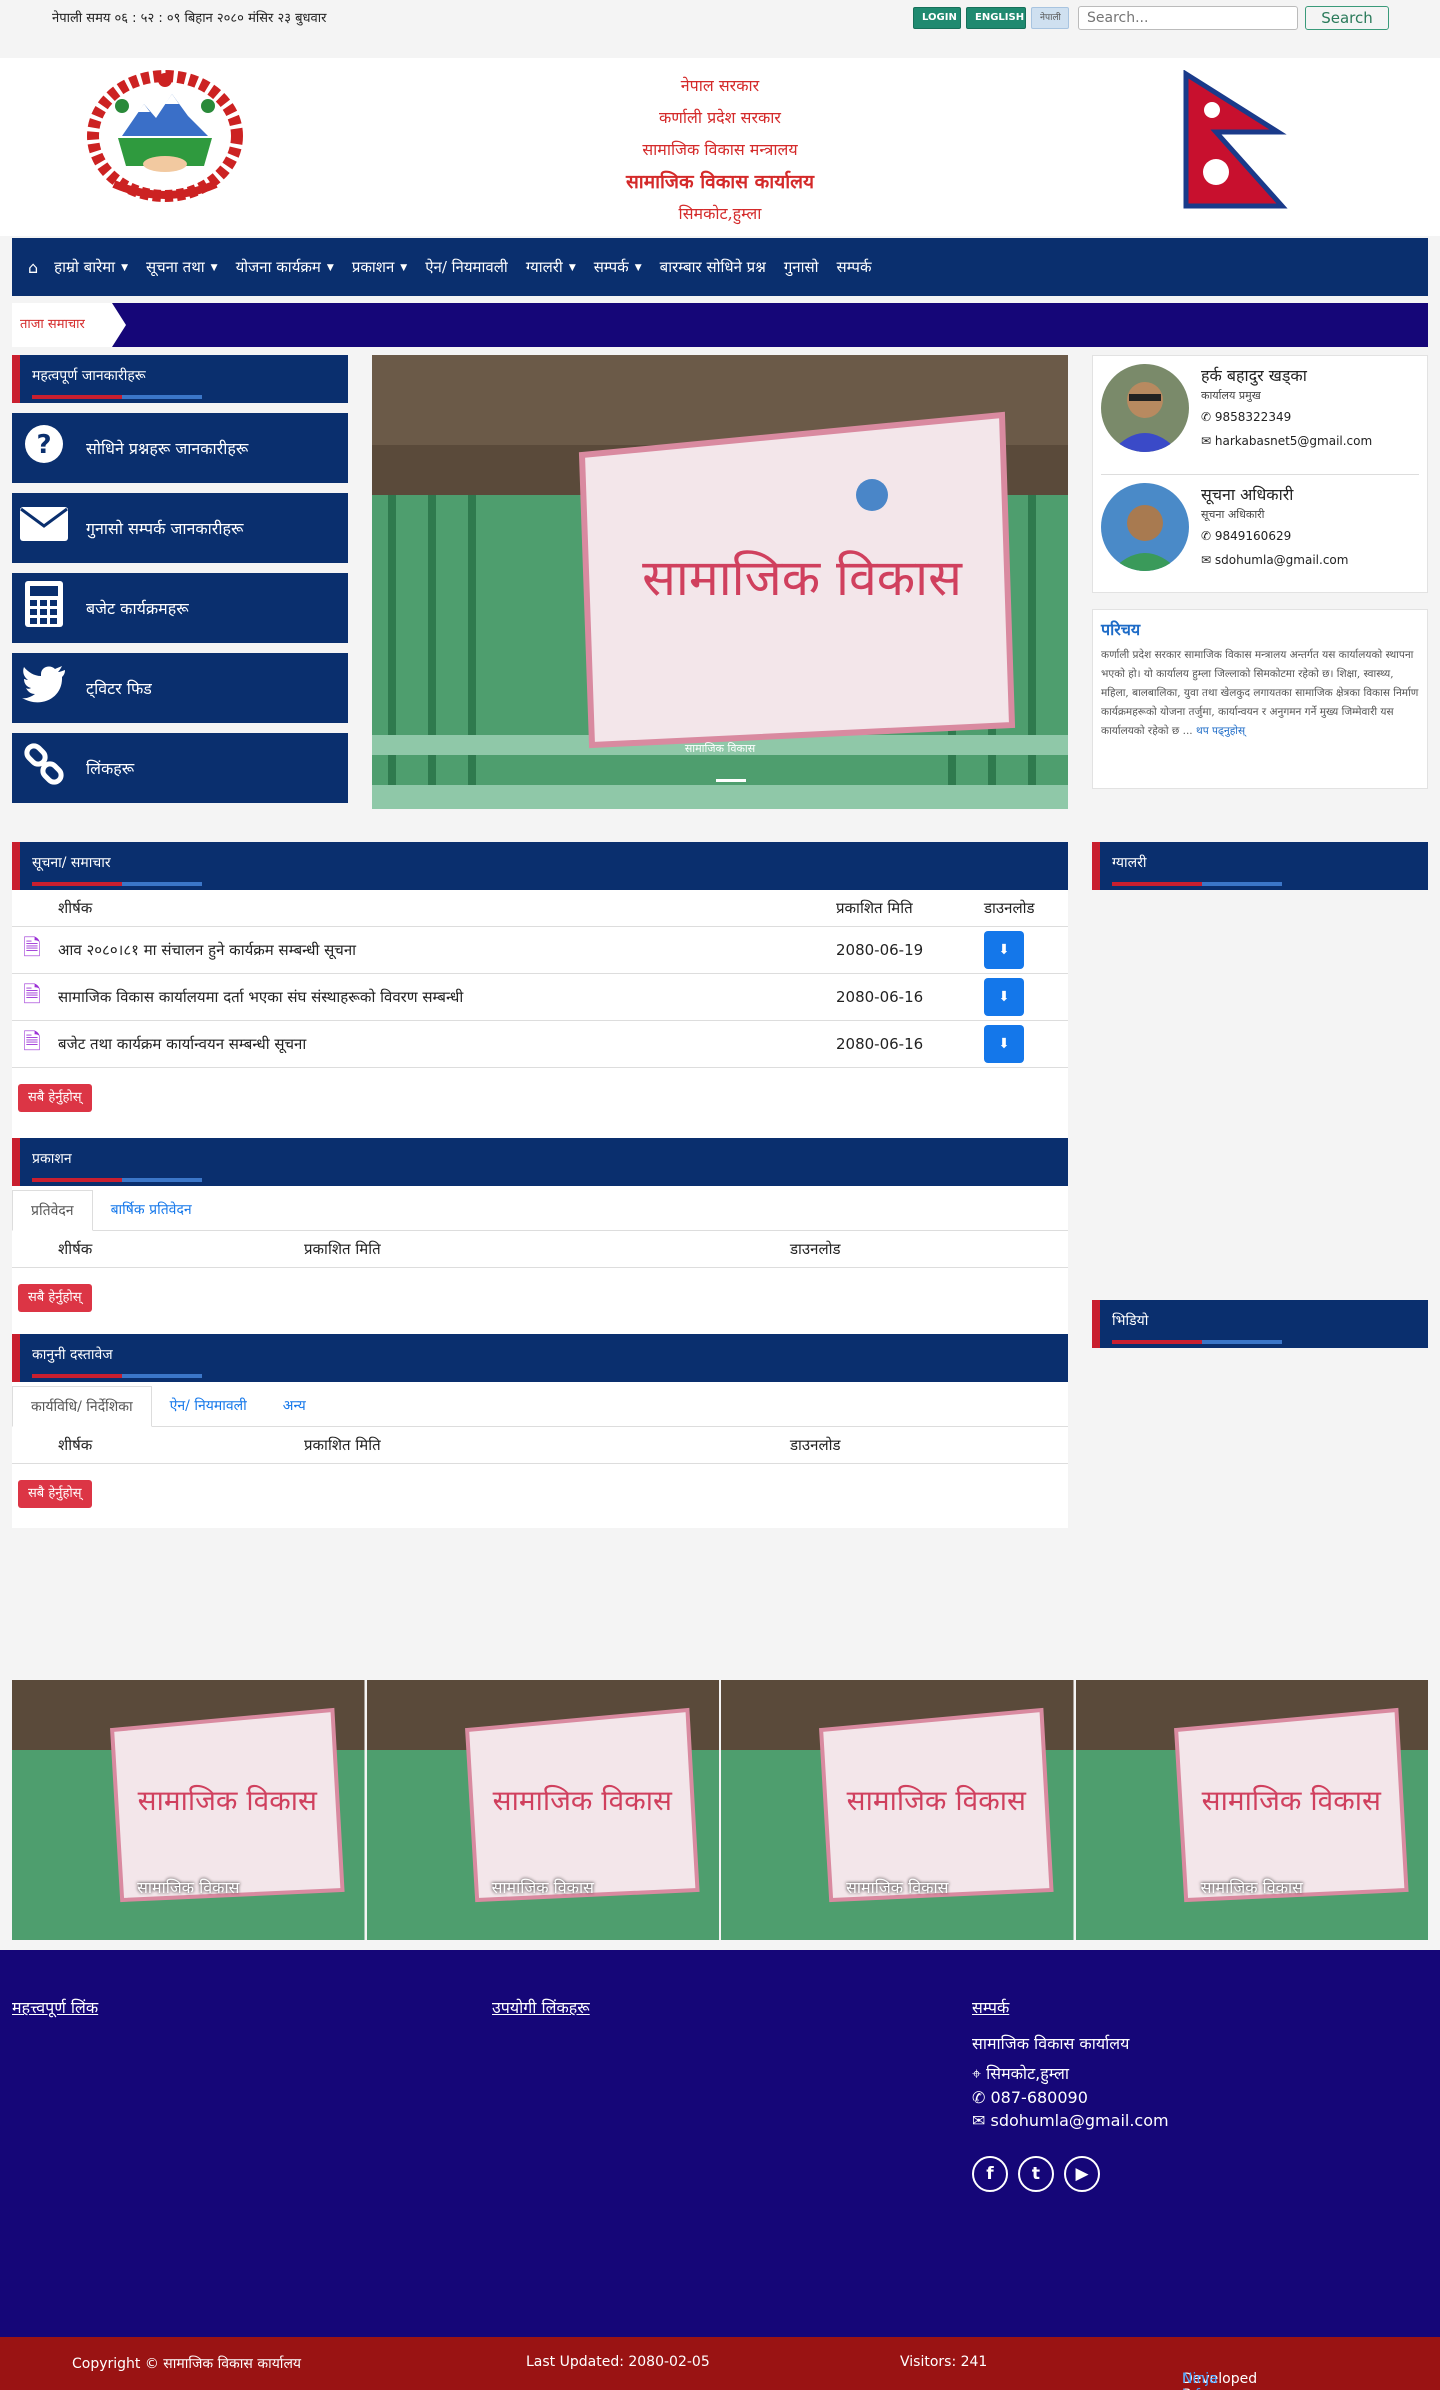 This screenshot has height=2390, width=1440. Describe the element at coordinates (119, 688) in the screenshot. I see `quick-link-label: ट्विटर फिड` at that location.